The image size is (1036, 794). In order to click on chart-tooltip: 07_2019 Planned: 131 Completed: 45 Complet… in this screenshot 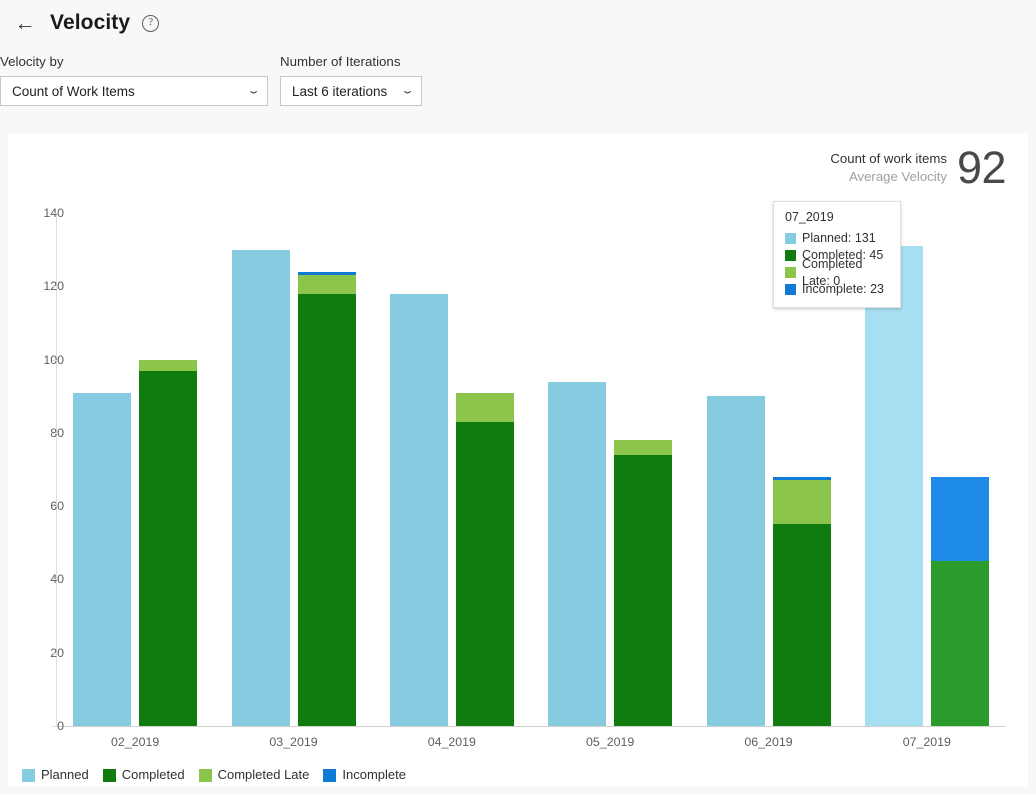, I will do `click(837, 254)`.